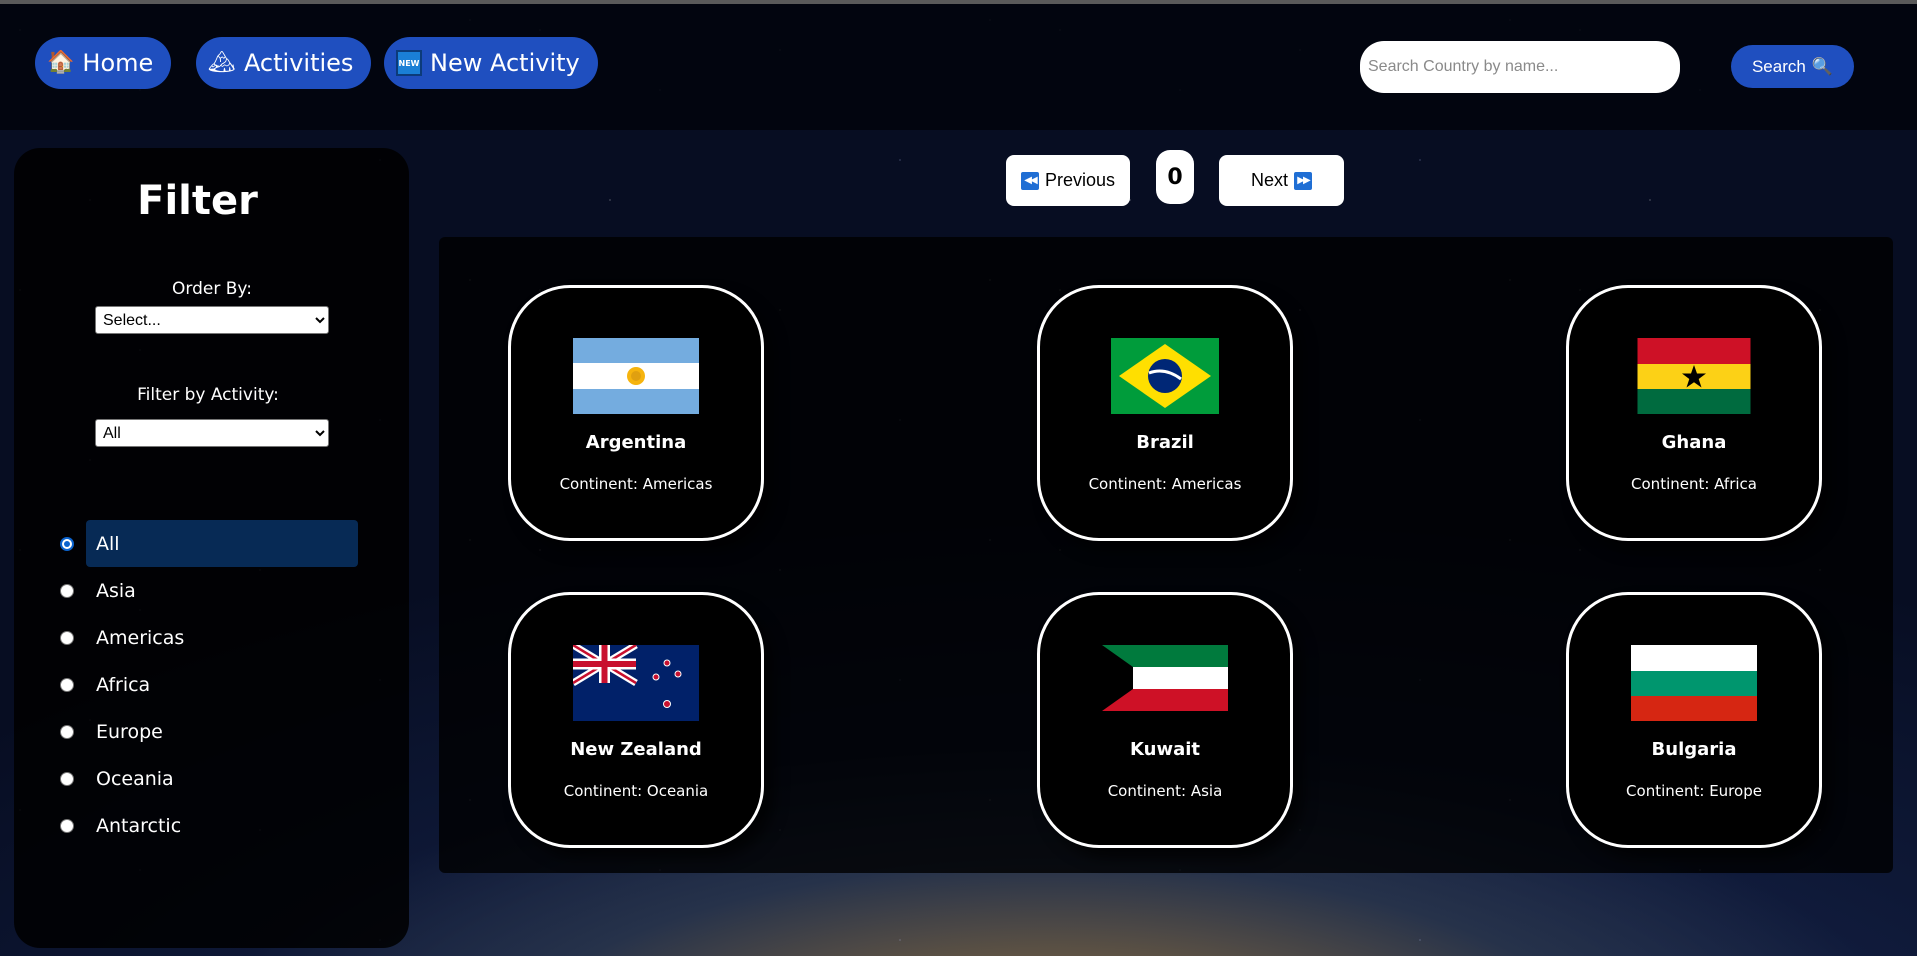  What do you see at coordinates (1694, 442) in the screenshot?
I see `country-name: Ghana` at bounding box center [1694, 442].